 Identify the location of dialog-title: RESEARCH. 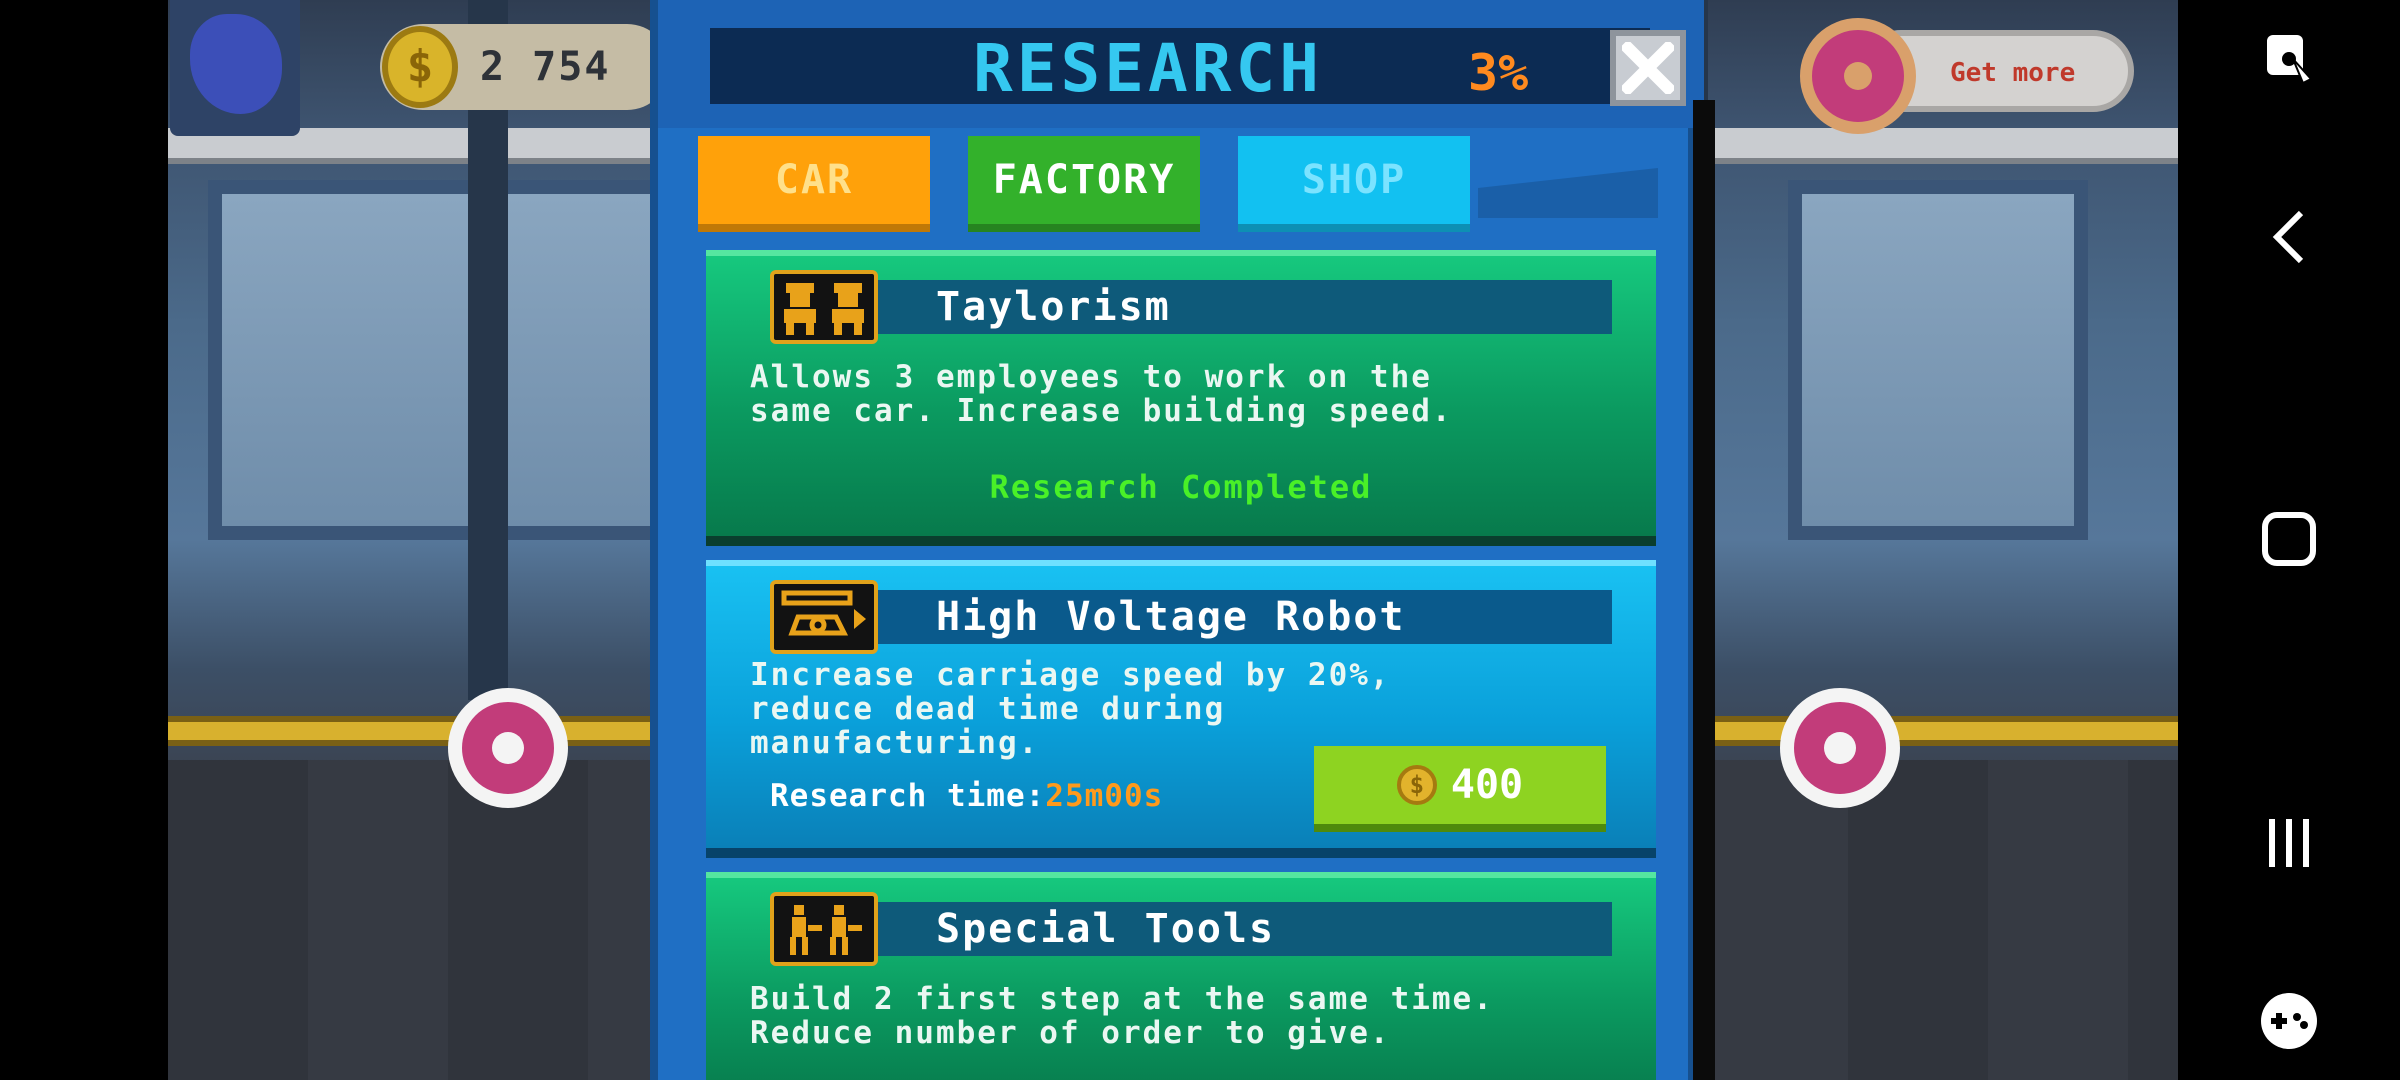
(1148, 68).